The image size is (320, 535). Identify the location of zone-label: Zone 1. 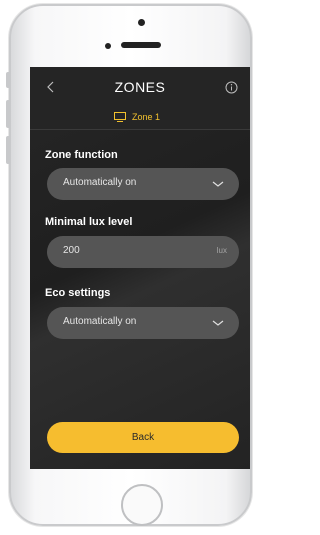
(146, 117).